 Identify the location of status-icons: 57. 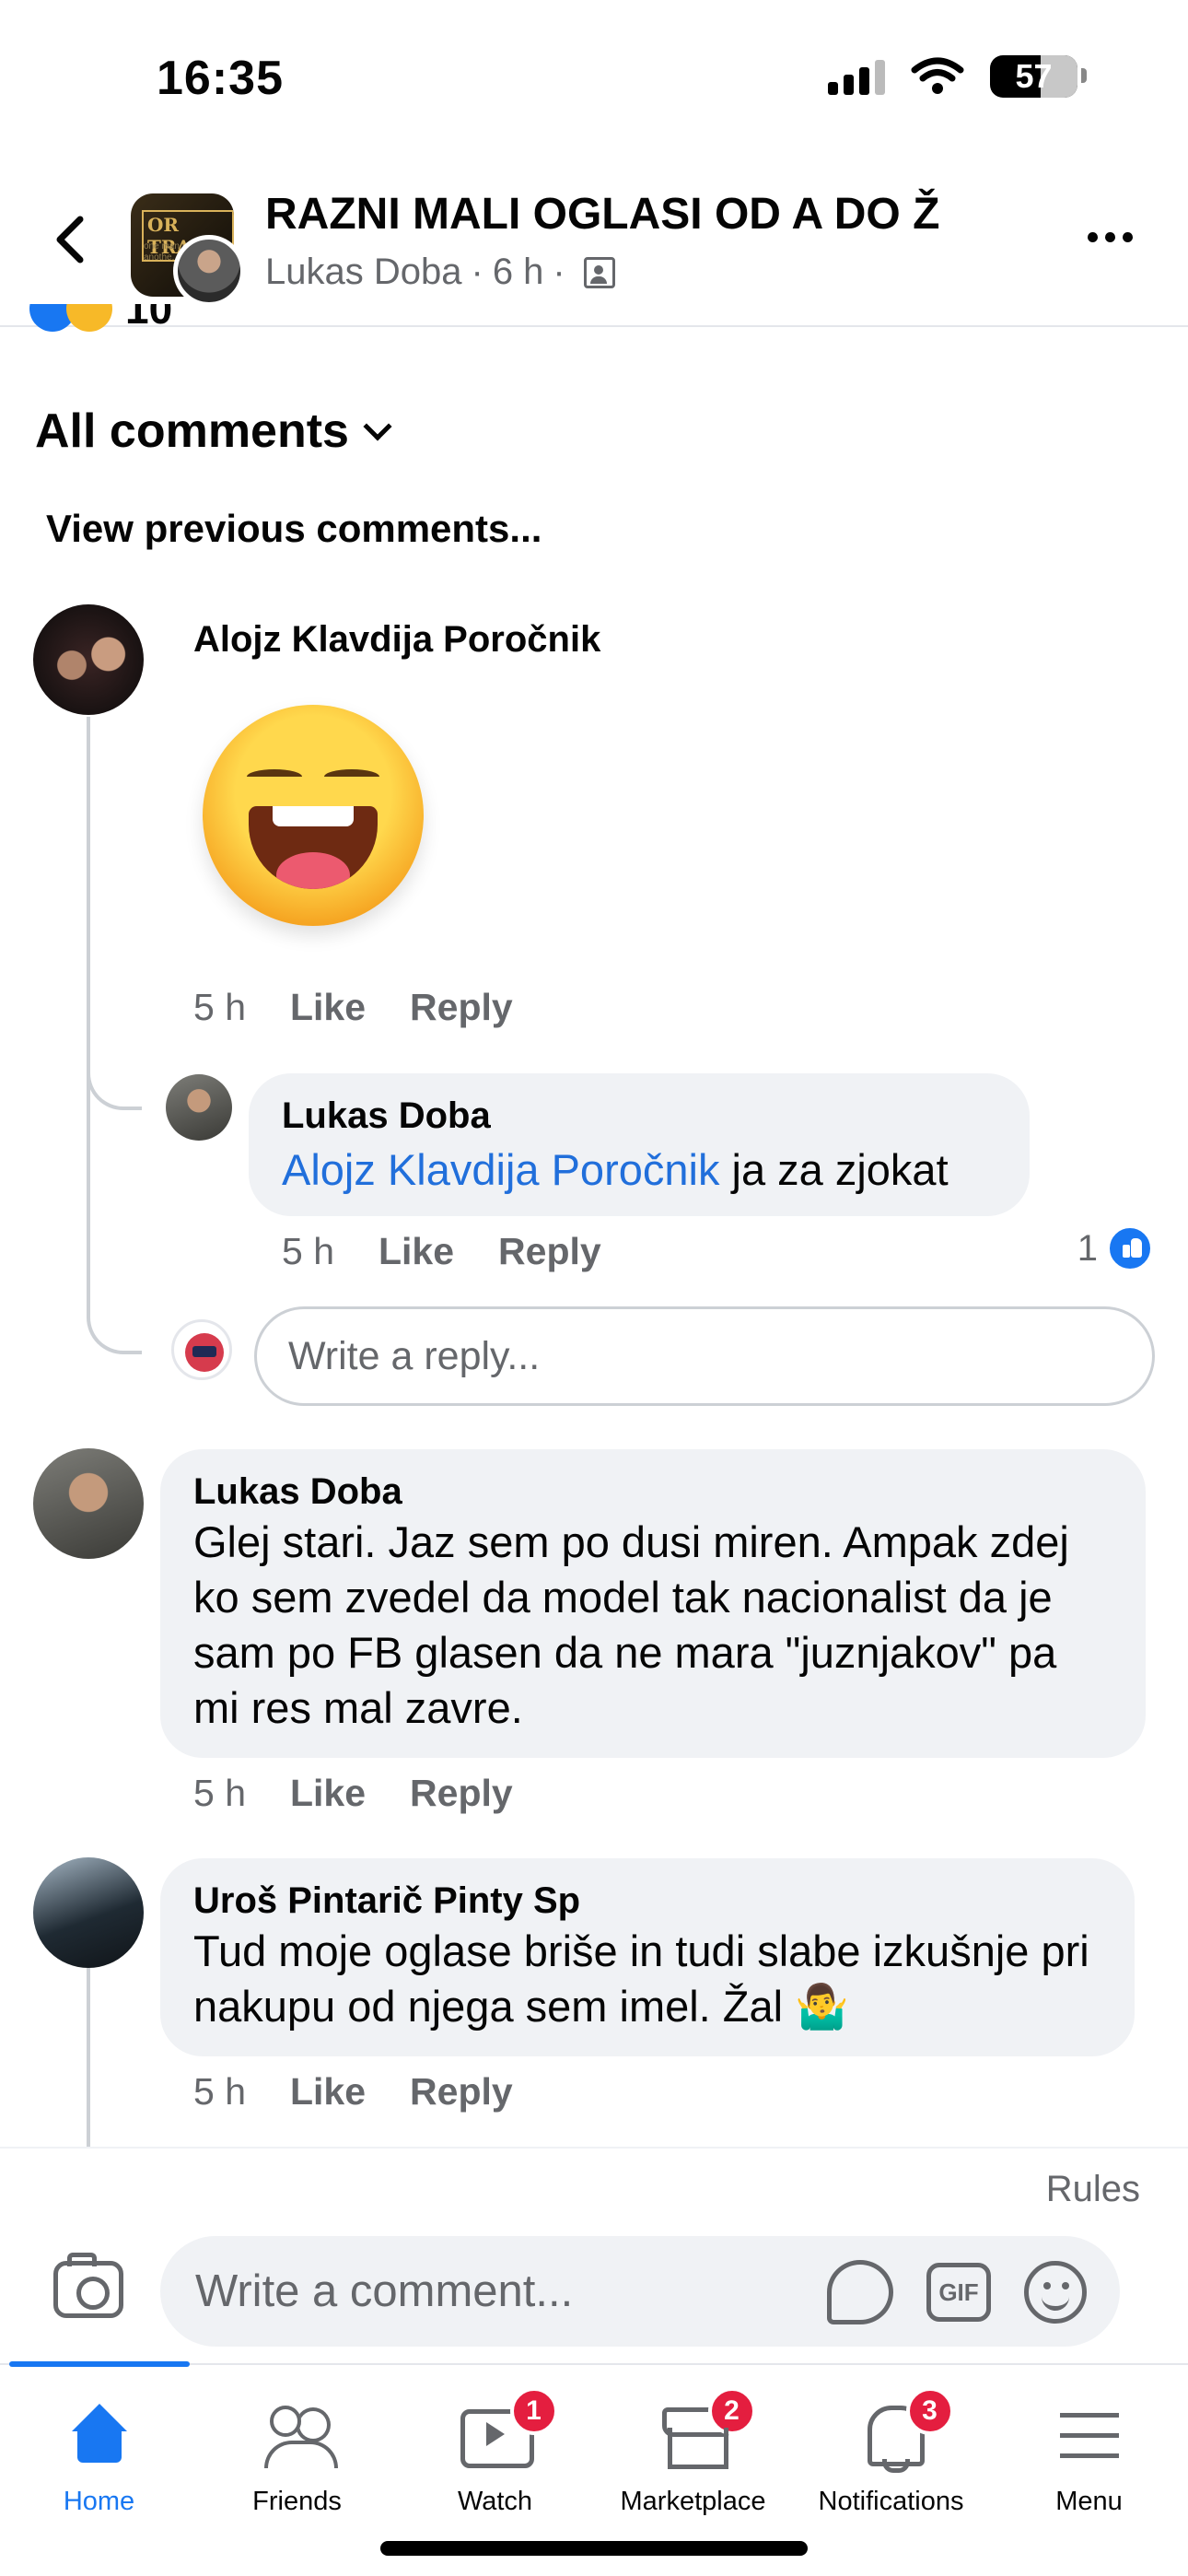
(957, 76).